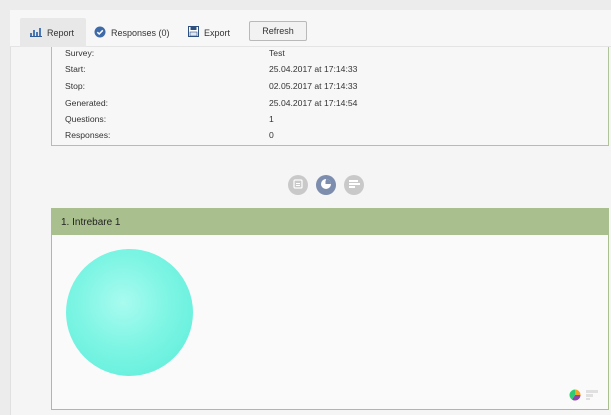 Image resolution: width=611 pixels, height=415 pixels. Describe the element at coordinates (310, 28) in the screenshot. I see `toolbar: Report Responses (0) Export Refresh` at that location.